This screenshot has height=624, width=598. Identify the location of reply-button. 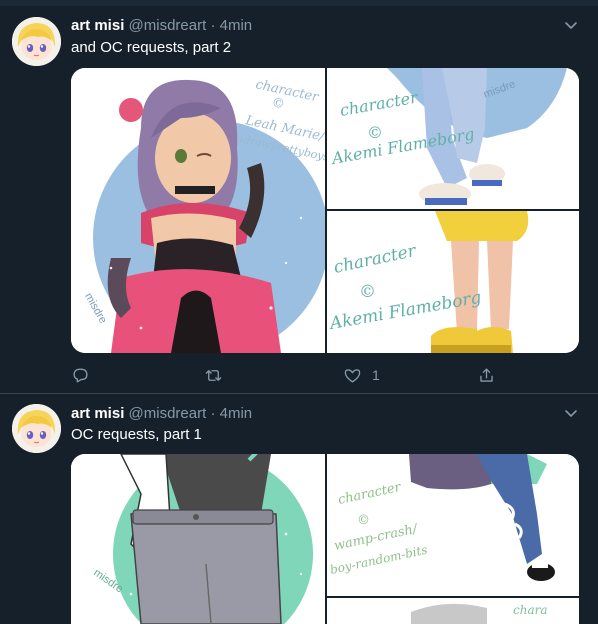
(80, 375).